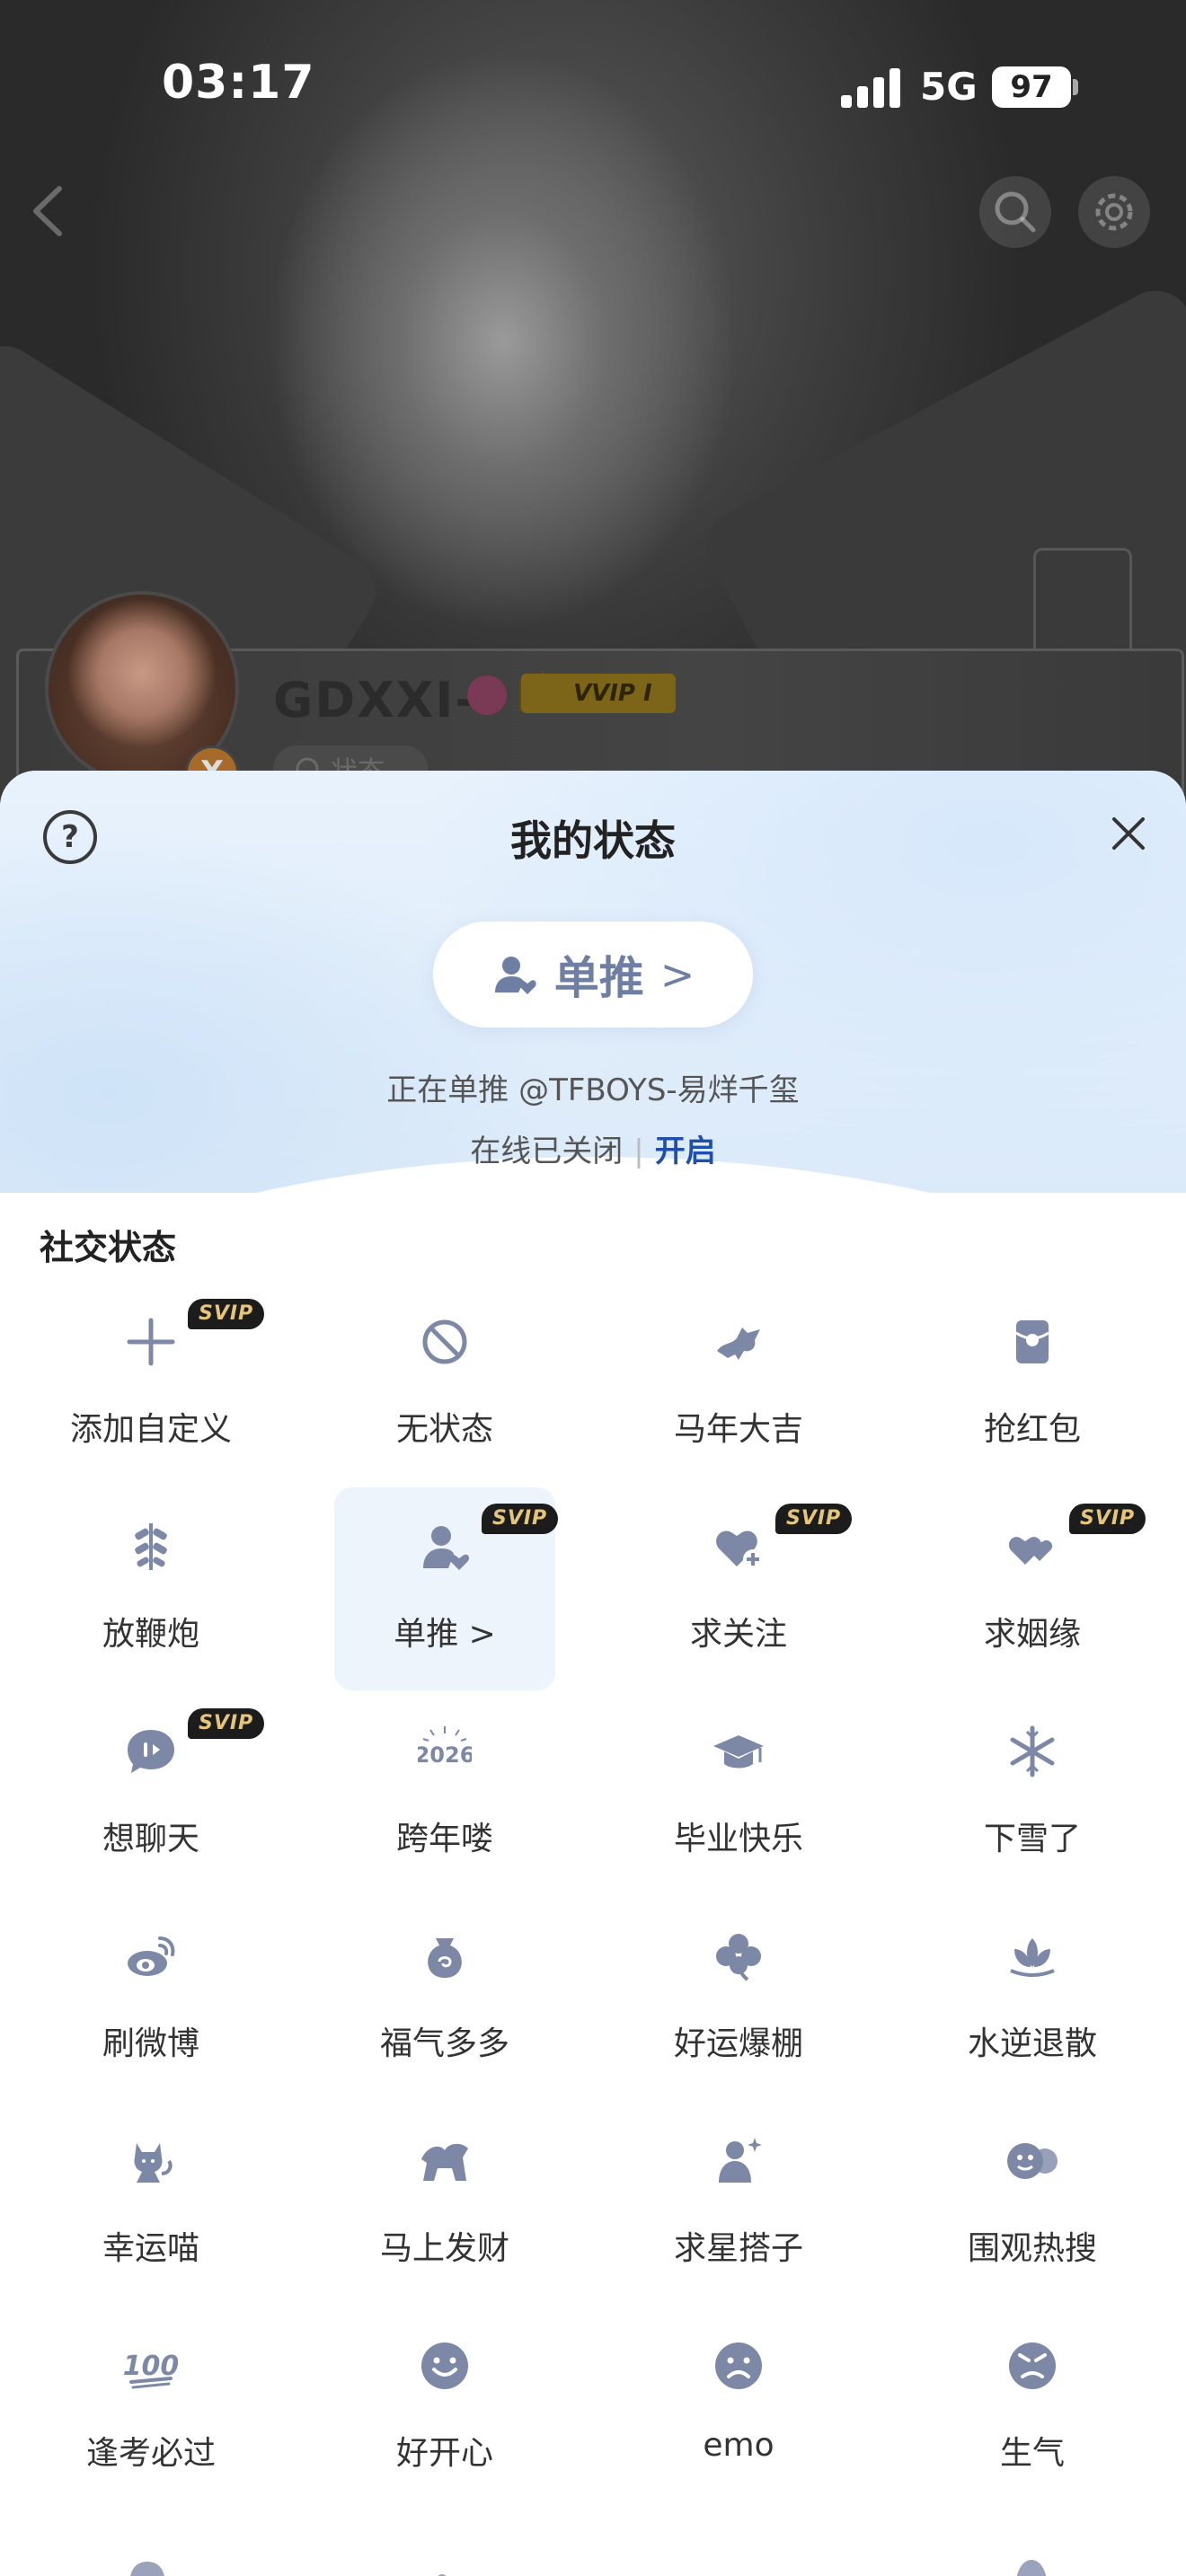 The width and height of the screenshot is (1186, 2576). What do you see at coordinates (949, 87) in the screenshot?
I see `network-type: 5G` at bounding box center [949, 87].